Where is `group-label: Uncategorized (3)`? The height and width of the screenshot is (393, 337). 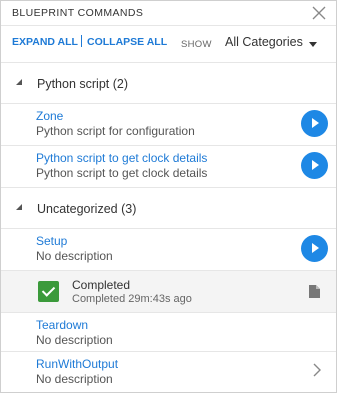
group-label: Uncategorized (3) is located at coordinates (87, 209).